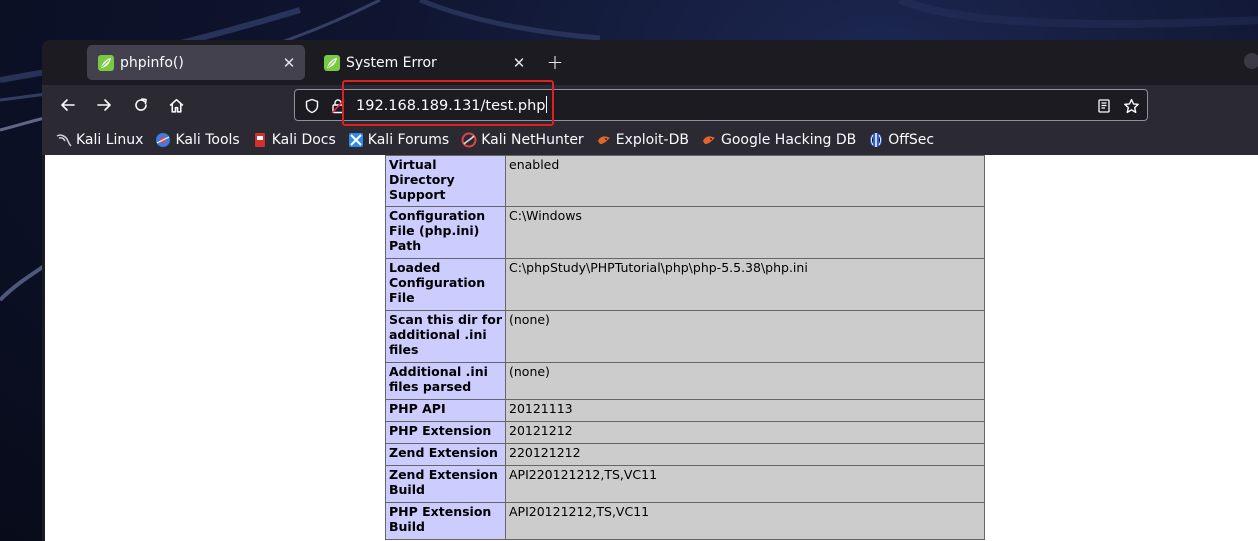 The width and height of the screenshot is (1258, 541). What do you see at coordinates (260, 140) in the screenshot?
I see `kali-docs-icon` at bounding box center [260, 140].